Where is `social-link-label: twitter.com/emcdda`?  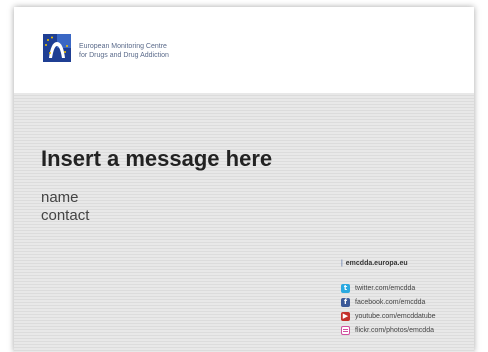
social-link-label: twitter.com/emcdda is located at coordinates (385, 288).